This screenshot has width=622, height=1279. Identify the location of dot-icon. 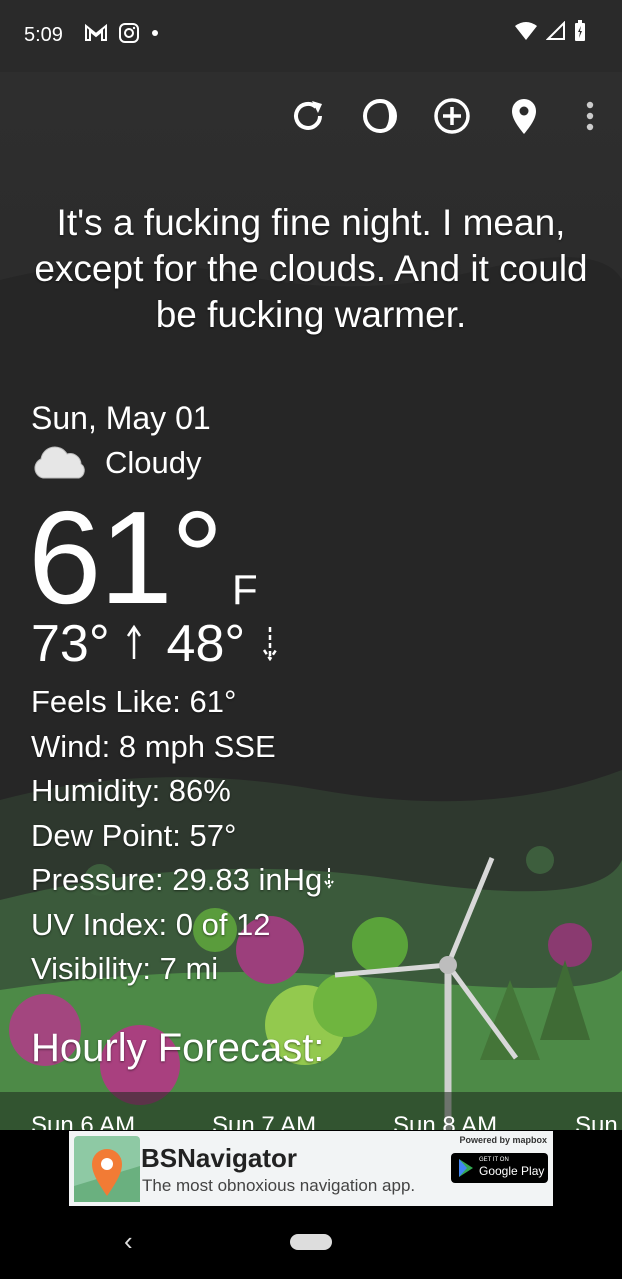
(155, 33).